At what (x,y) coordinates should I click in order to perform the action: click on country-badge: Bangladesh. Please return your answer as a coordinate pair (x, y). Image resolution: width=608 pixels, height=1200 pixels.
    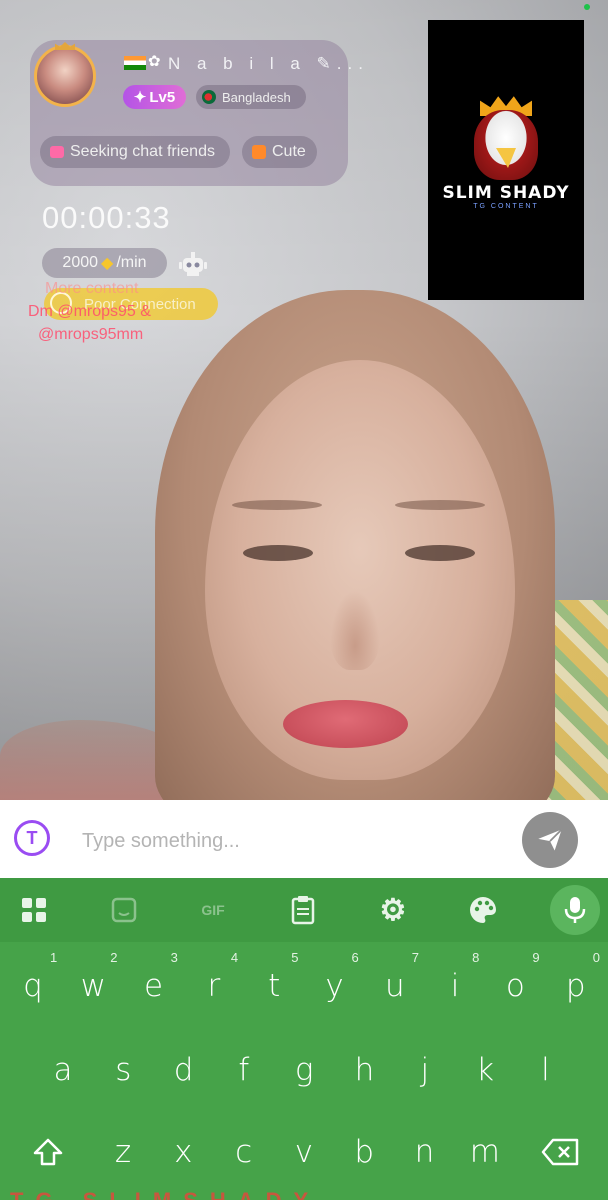
    Looking at the image, I should click on (251, 97).